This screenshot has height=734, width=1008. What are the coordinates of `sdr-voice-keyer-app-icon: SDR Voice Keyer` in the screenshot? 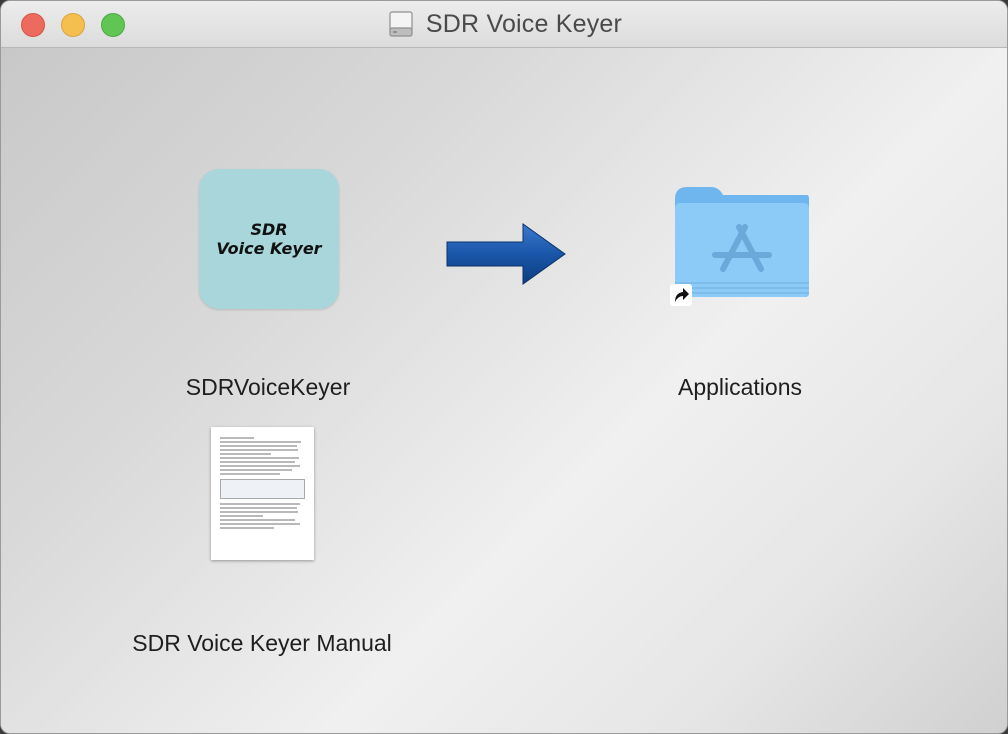 It's located at (269, 239).